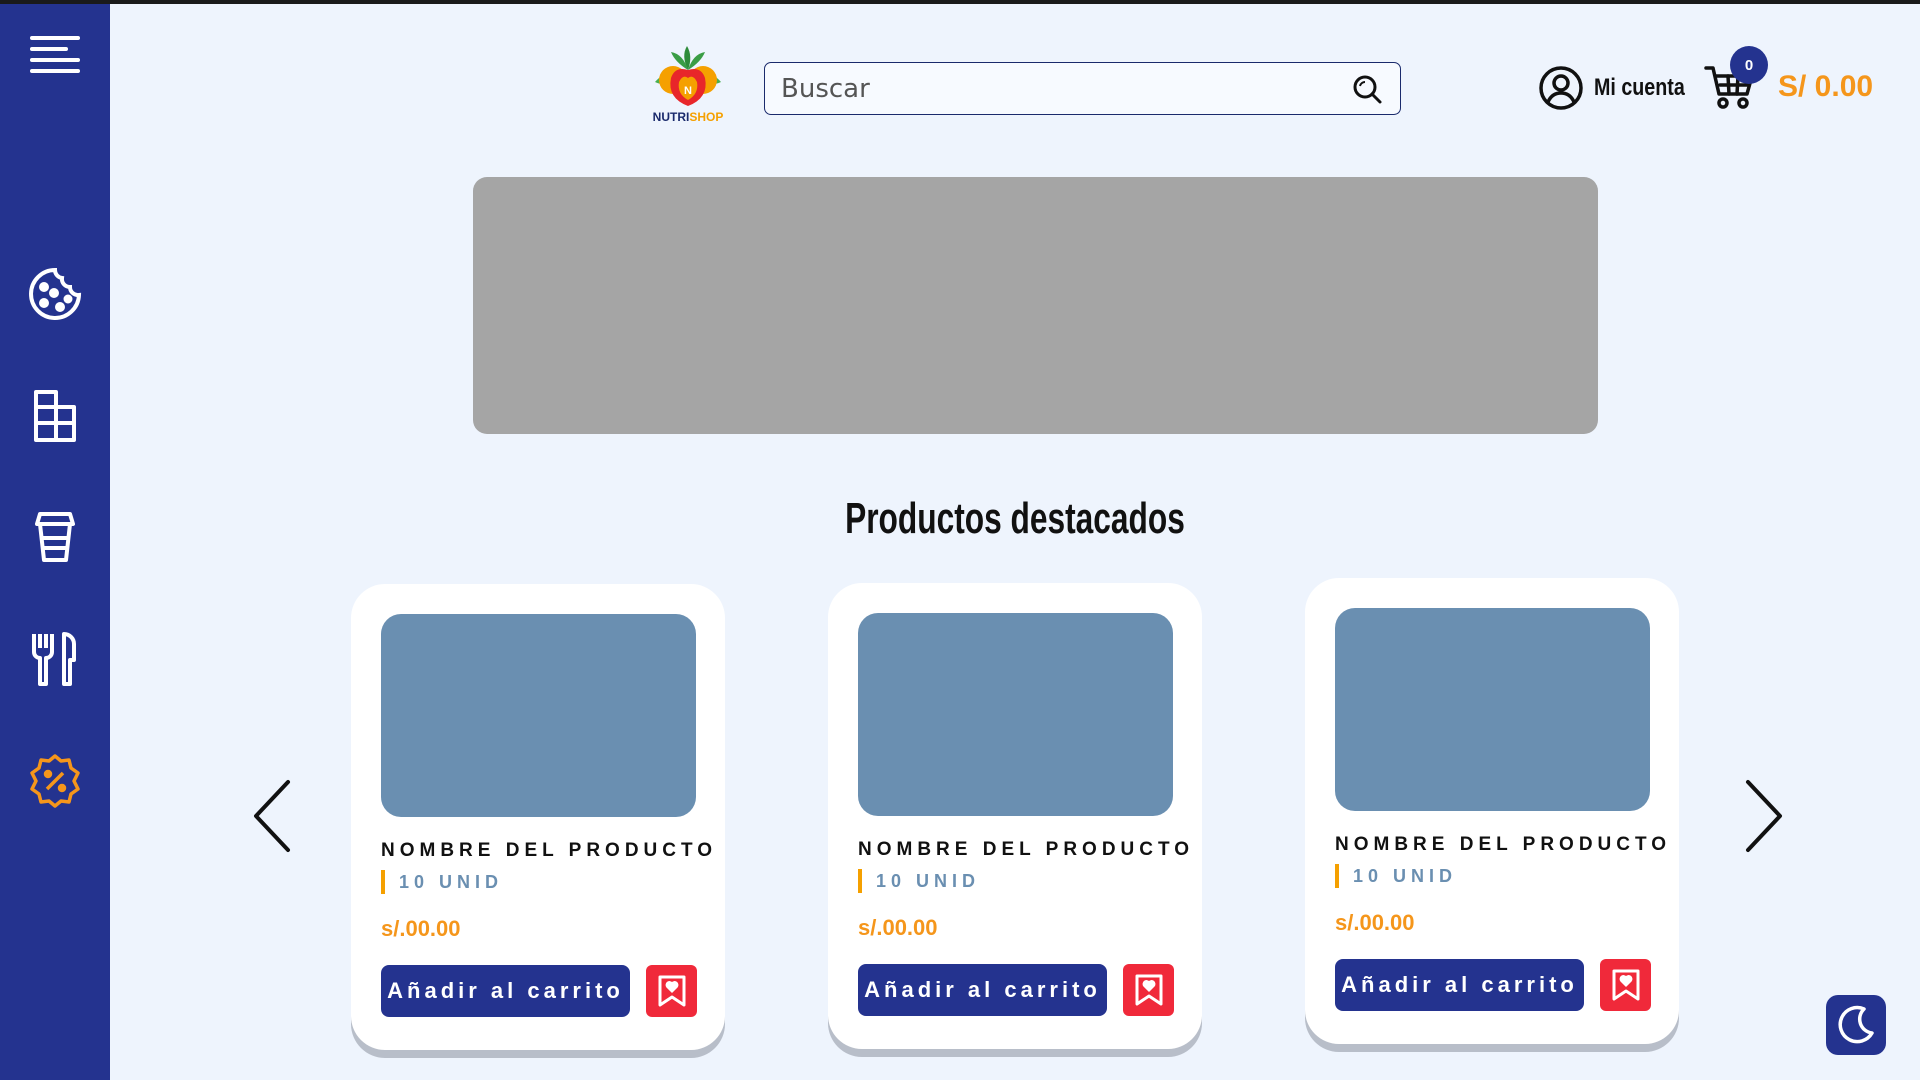  Describe the element at coordinates (1749, 65) in the screenshot. I see `cart-count-badge: 0` at that location.